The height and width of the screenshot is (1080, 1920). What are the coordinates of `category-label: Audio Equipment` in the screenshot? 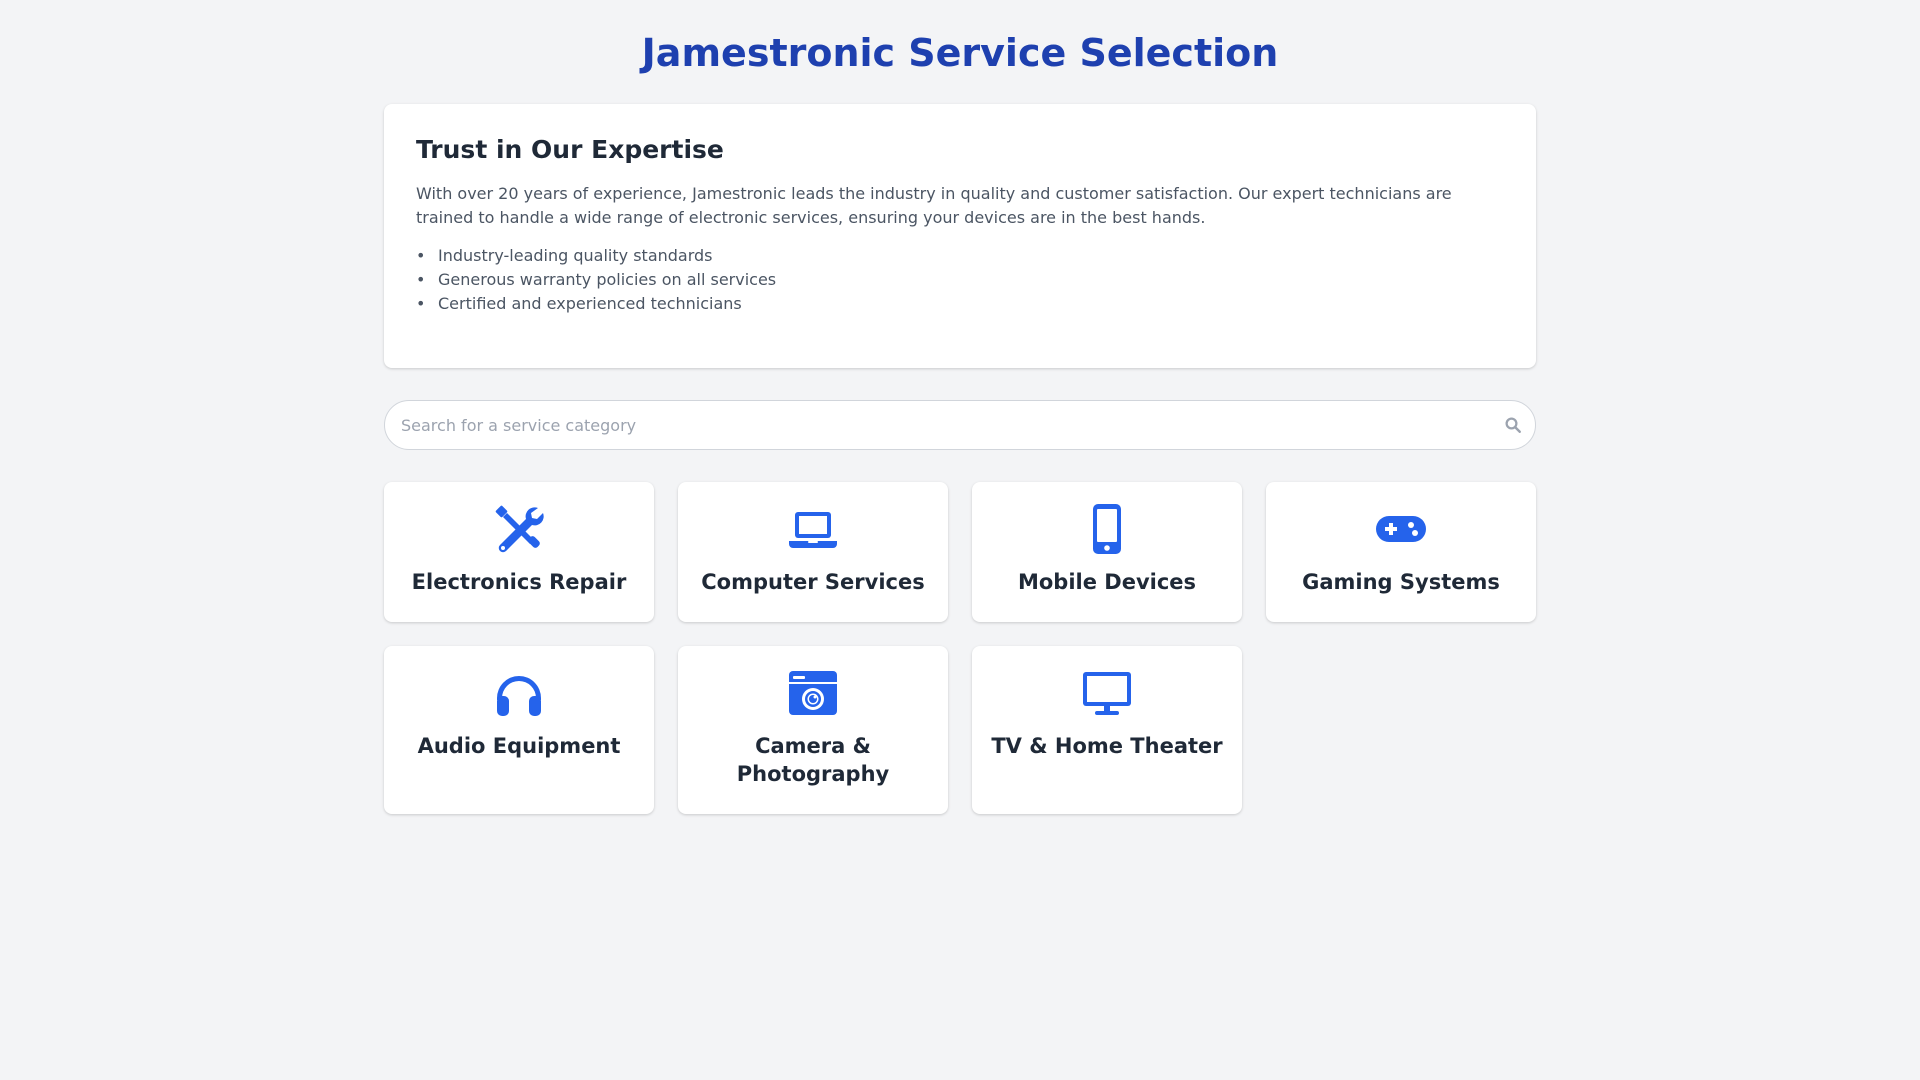 It's located at (519, 746).